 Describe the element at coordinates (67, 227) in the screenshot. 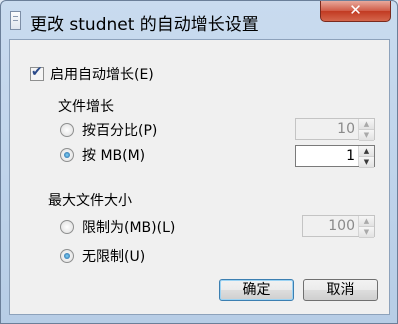

I see `limited-radio` at that location.